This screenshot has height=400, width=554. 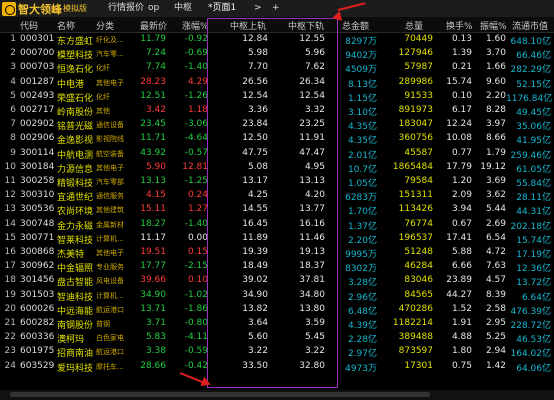 What do you see at coordinates (66, 25) in the screenshot?
I see `col-name: 名称` at bounding box center [66, 25].